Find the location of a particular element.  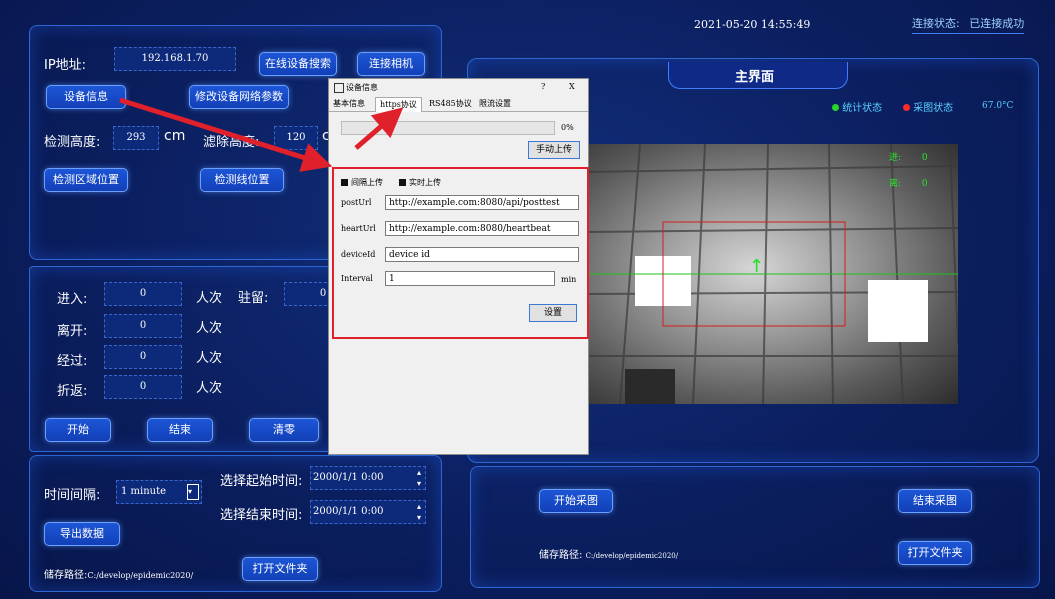

arrow-to-https-tab is located at coordinates (379, 128).